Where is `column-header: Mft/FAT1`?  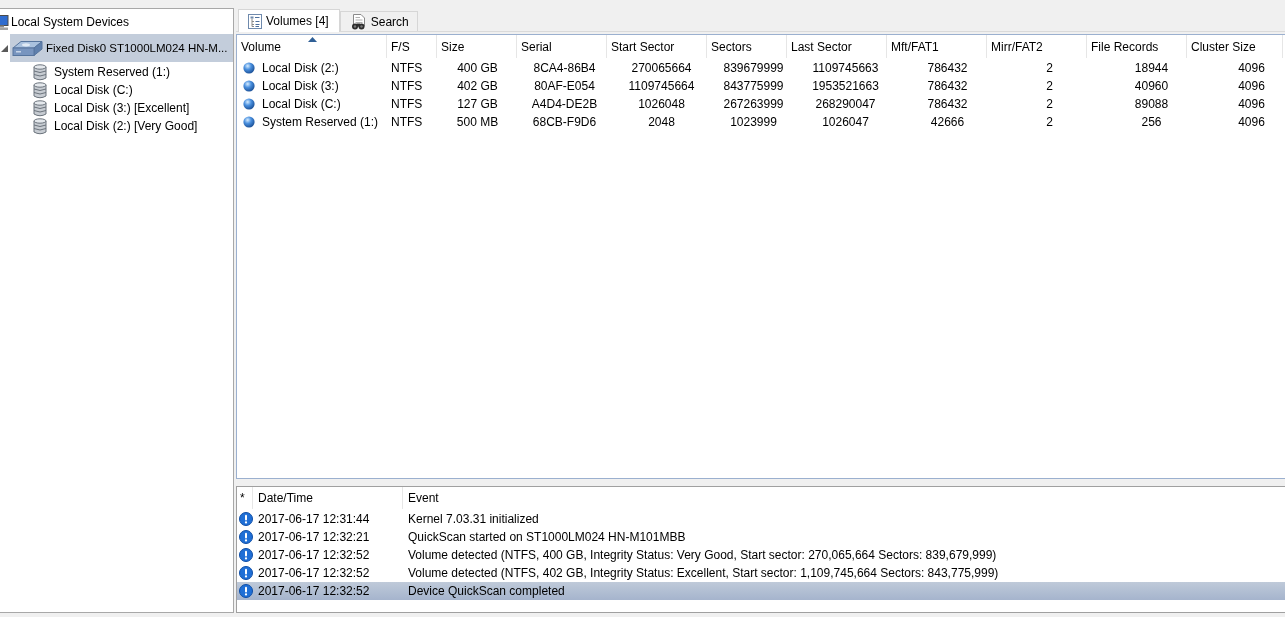 column-header: Mft/FAT1 is located at coordinates (937, 46).